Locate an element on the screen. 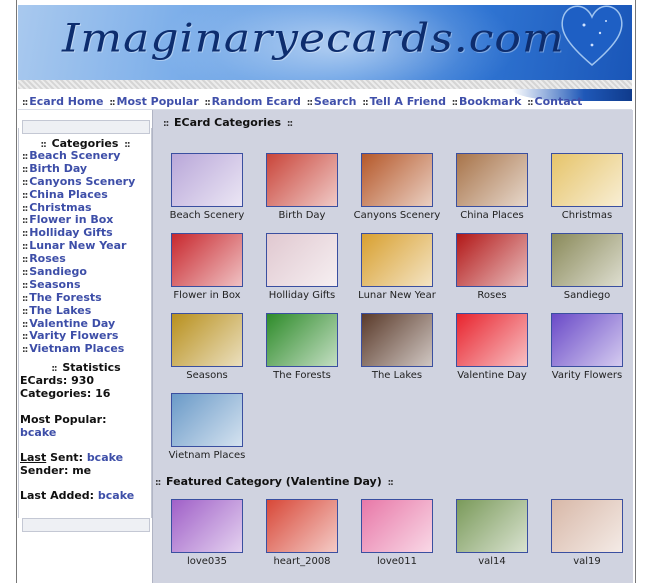 The image size is (650, 583). categories-card: Sandiego is located at coordinates (587, 267).